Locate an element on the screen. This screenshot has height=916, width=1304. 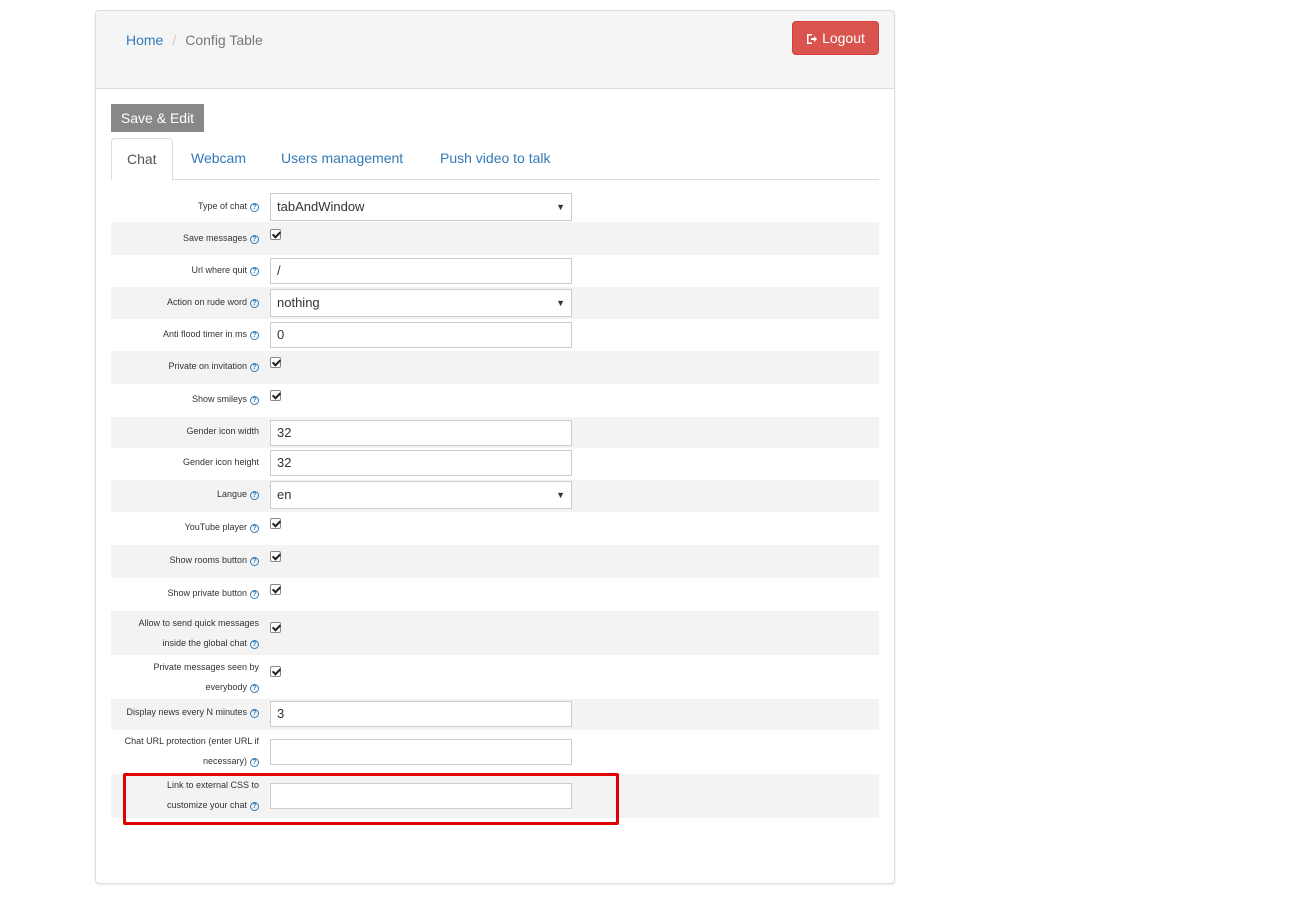
label-text: Display news every N minutes is located at coordinates (186, 712).